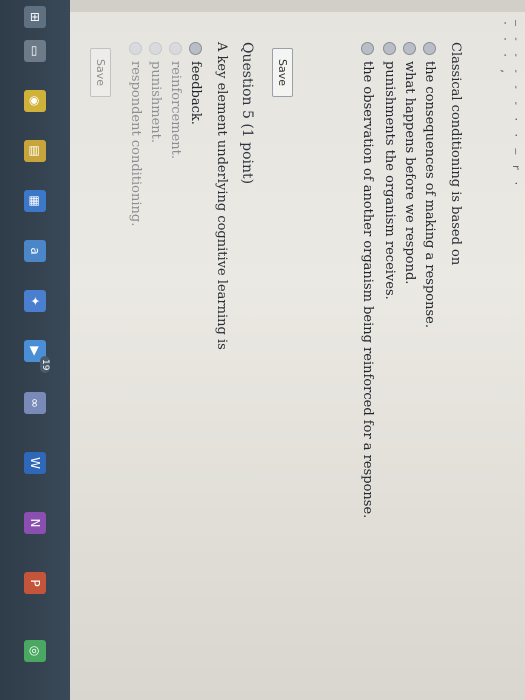  I want to click on onenote-icon: N, so click(35, 523).